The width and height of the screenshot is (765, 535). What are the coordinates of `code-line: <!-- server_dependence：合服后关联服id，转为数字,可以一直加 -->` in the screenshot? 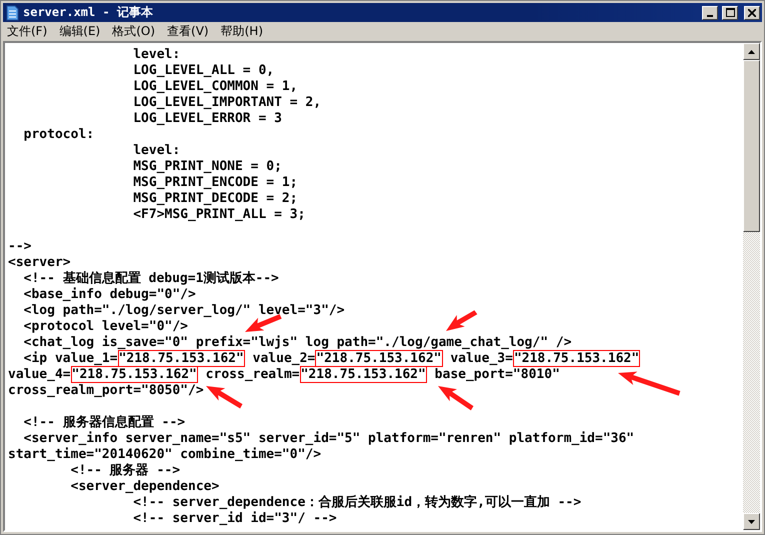 It's located at (357, 503).